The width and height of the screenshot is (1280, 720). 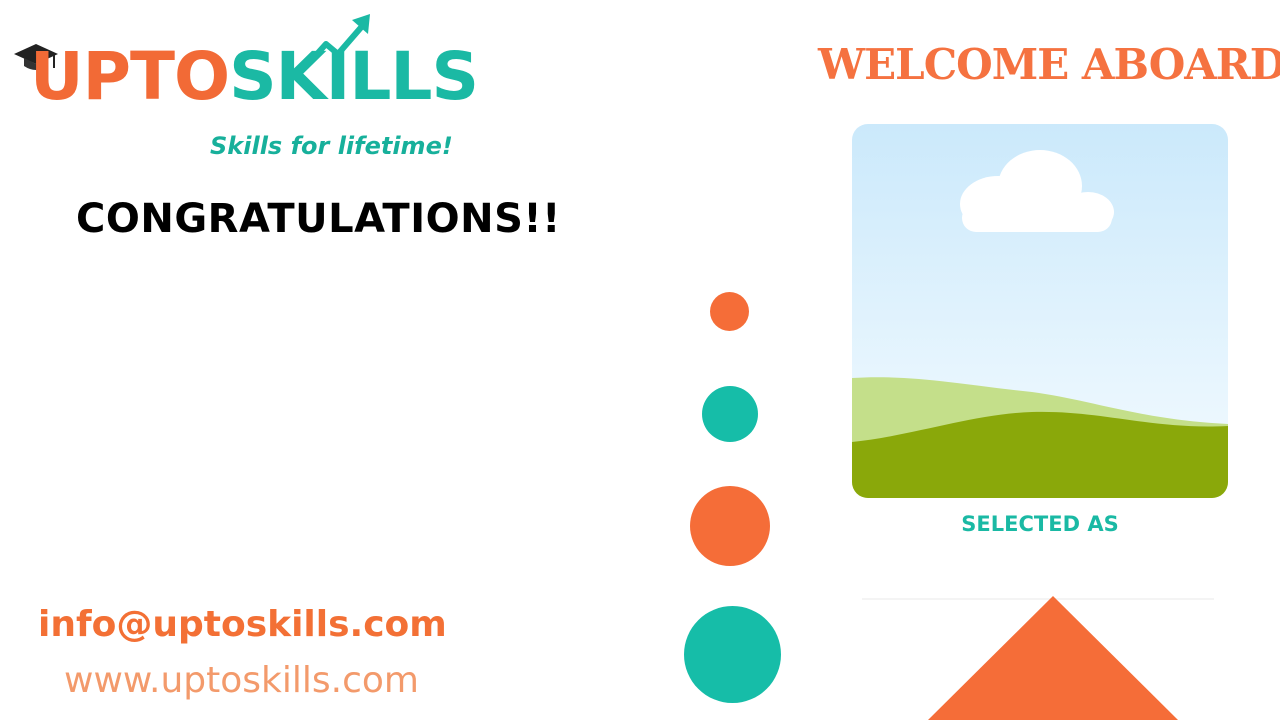 I want to click on logo-tagline: Skills for lifetime!, so click(x=331, y=146).